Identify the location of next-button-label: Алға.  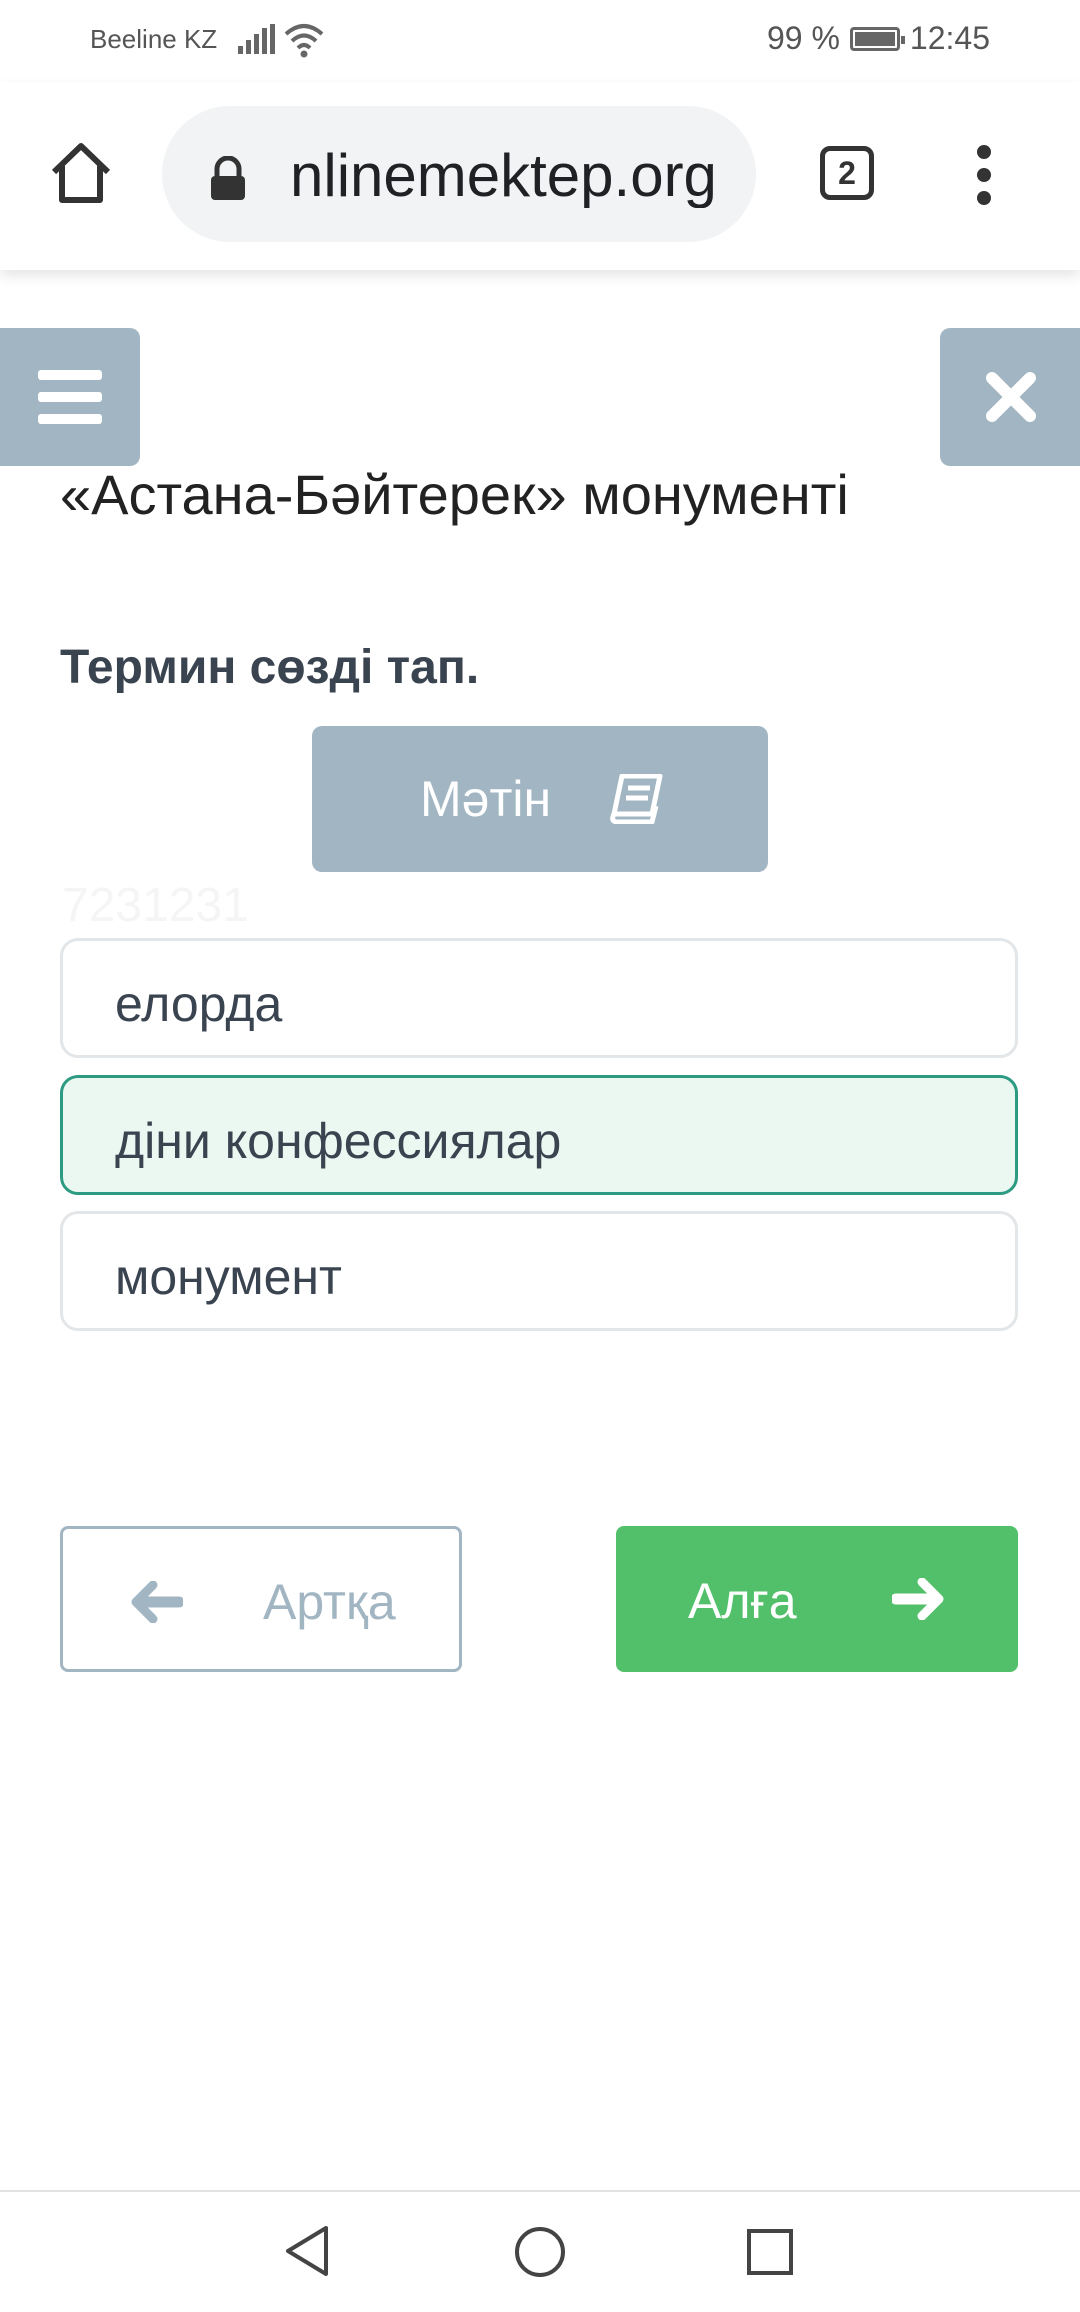
(742, 1601).